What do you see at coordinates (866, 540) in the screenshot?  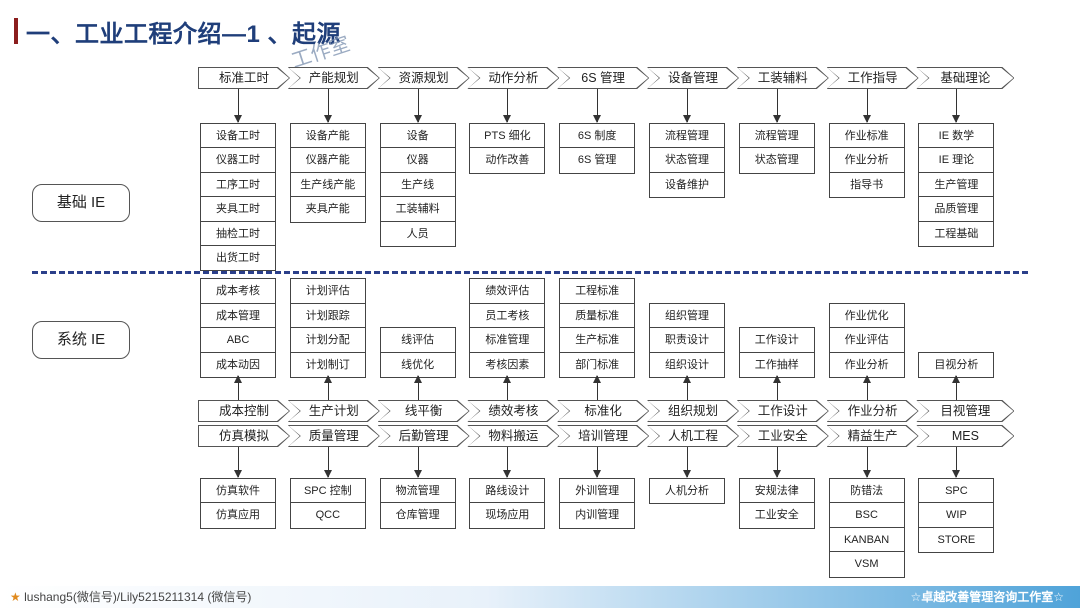 I see `box-item: KANBAN` at bounding box center [866, 540].